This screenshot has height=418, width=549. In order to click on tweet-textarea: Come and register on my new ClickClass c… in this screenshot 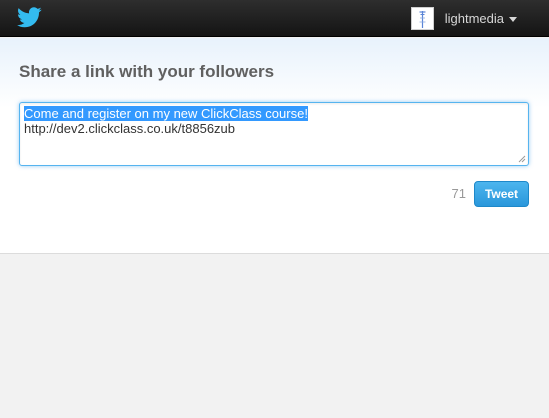, I will do `click(274, 134)`.